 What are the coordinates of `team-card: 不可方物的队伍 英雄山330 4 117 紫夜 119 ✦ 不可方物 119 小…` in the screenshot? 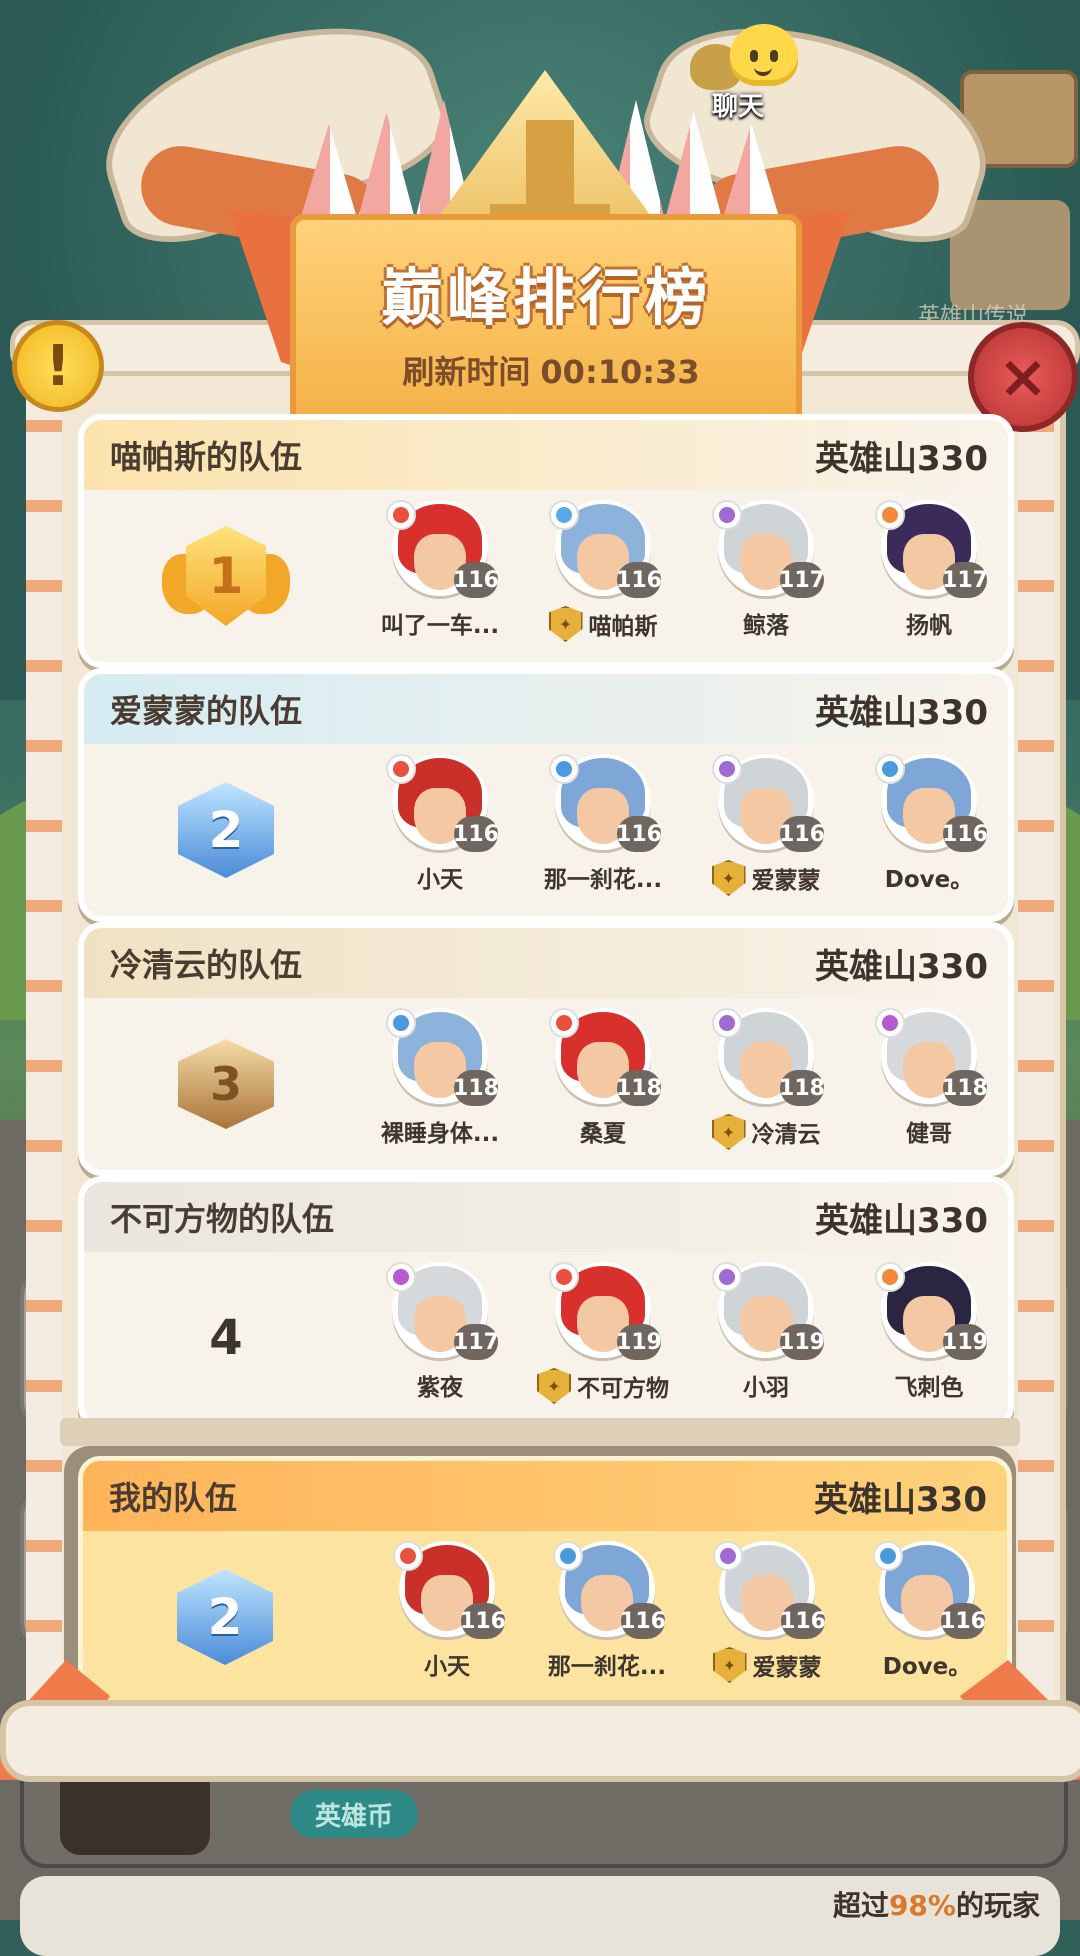 It's located at (546, 1303).